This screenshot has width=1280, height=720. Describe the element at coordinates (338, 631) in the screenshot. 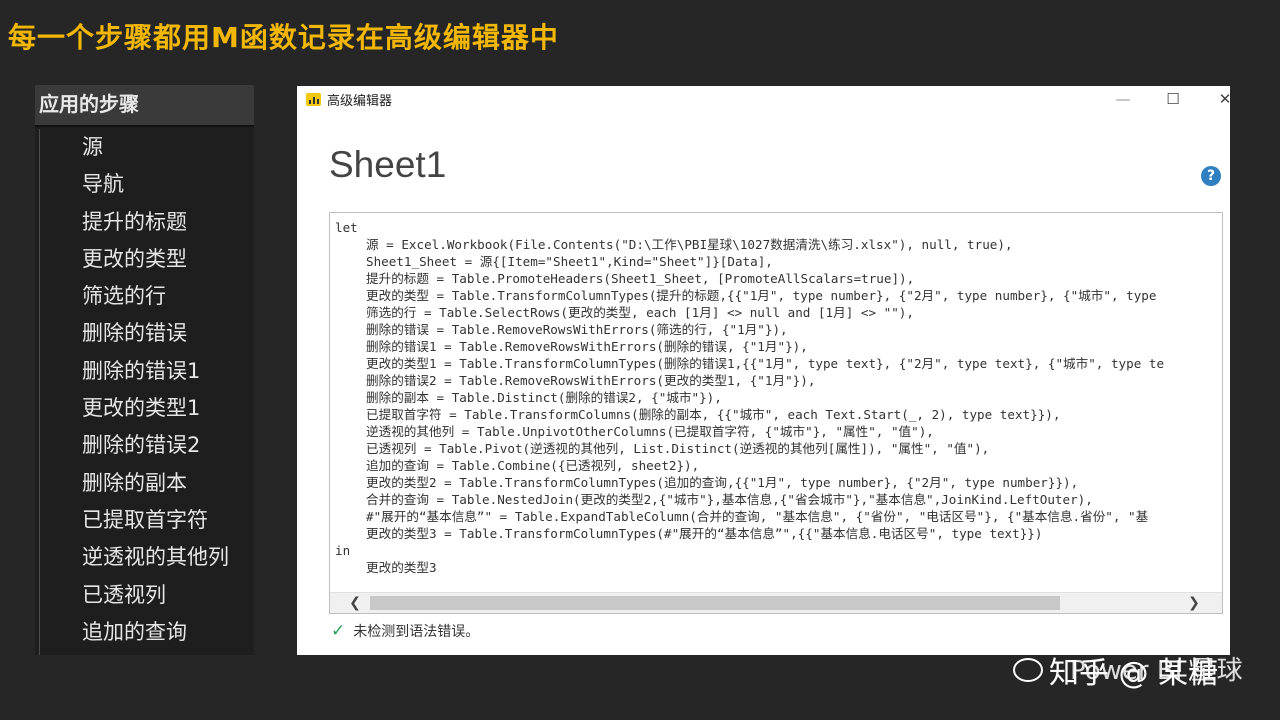

I see `check-icon: ✓` at that location.